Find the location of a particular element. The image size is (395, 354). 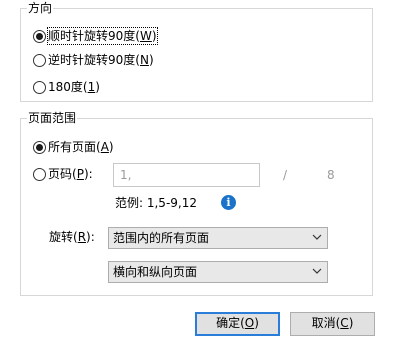

page-numbers-label: 页码(P): is located at coordinates (70, 174).